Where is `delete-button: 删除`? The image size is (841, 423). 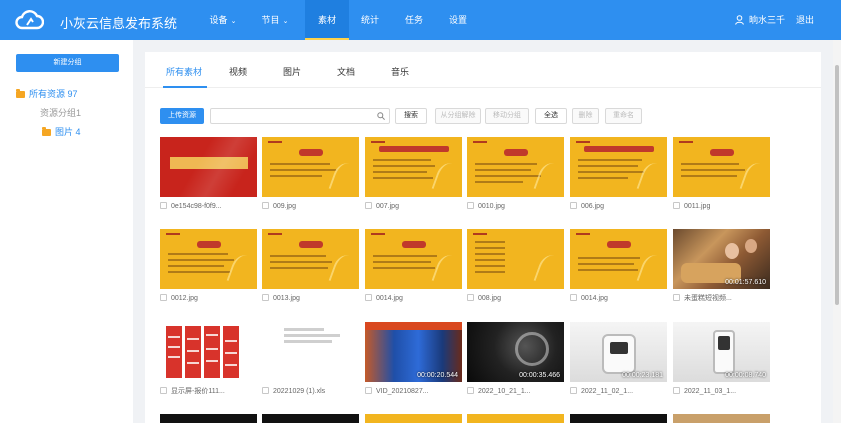
delete-button: 删除 is located at coordinates (585, 116).